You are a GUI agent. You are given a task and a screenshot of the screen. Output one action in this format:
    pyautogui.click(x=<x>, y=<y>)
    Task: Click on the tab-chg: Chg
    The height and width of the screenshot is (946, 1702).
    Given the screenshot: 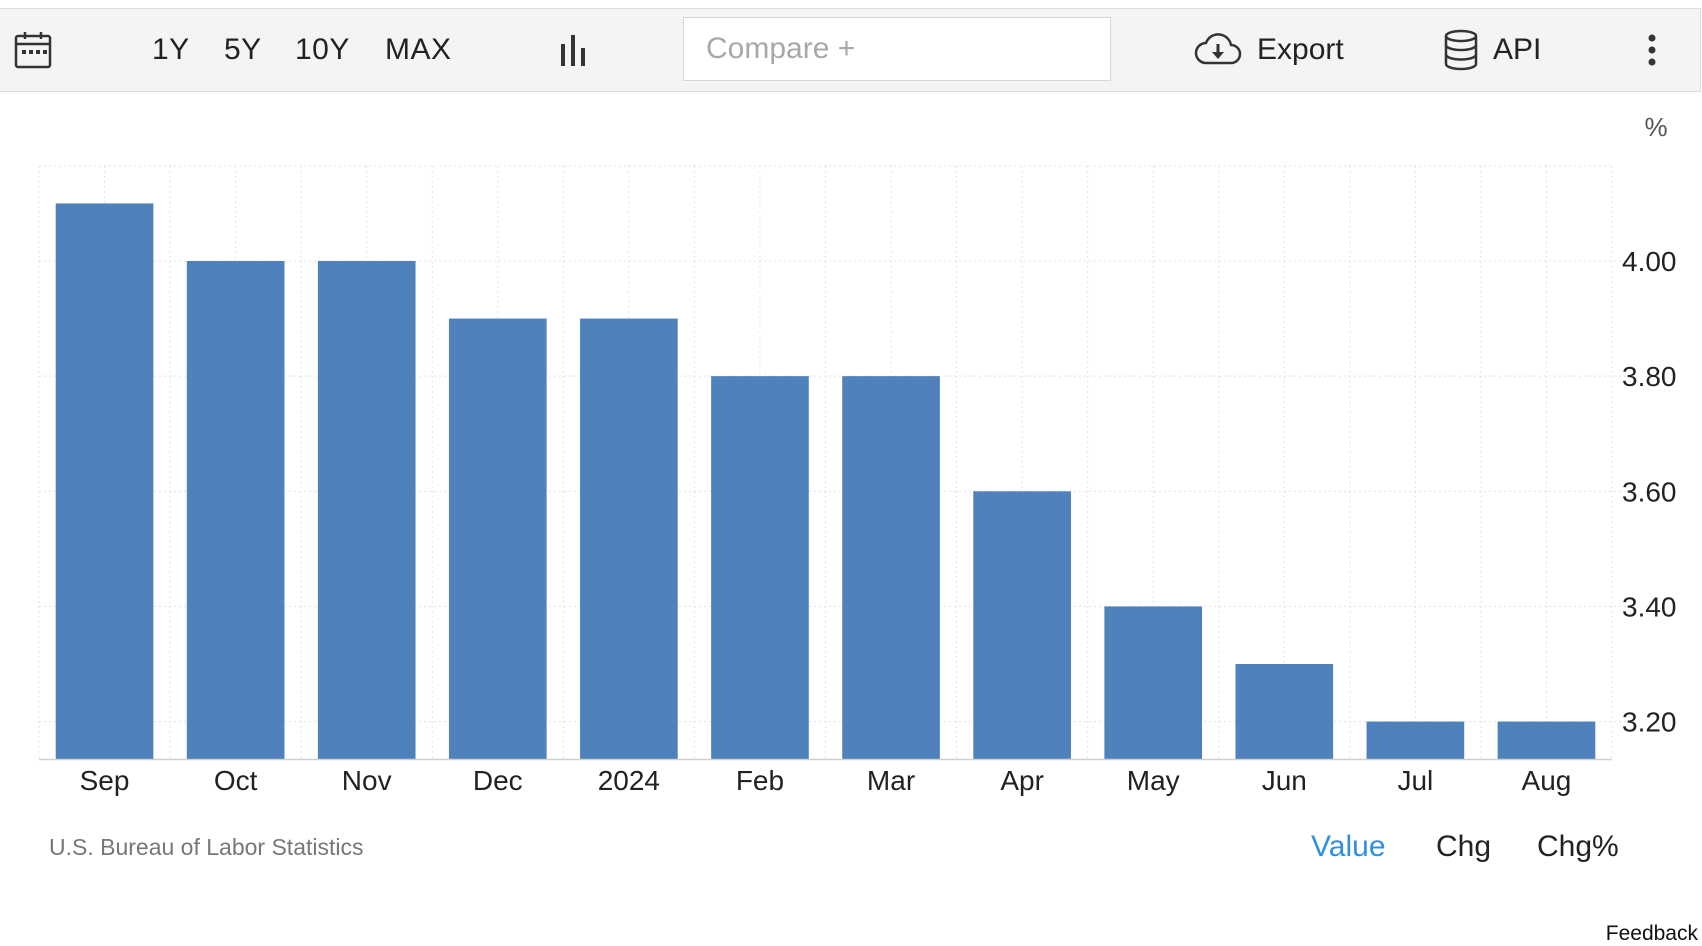 What is the action you would take?
    pyautogui.click(x=1463, y=847)
    